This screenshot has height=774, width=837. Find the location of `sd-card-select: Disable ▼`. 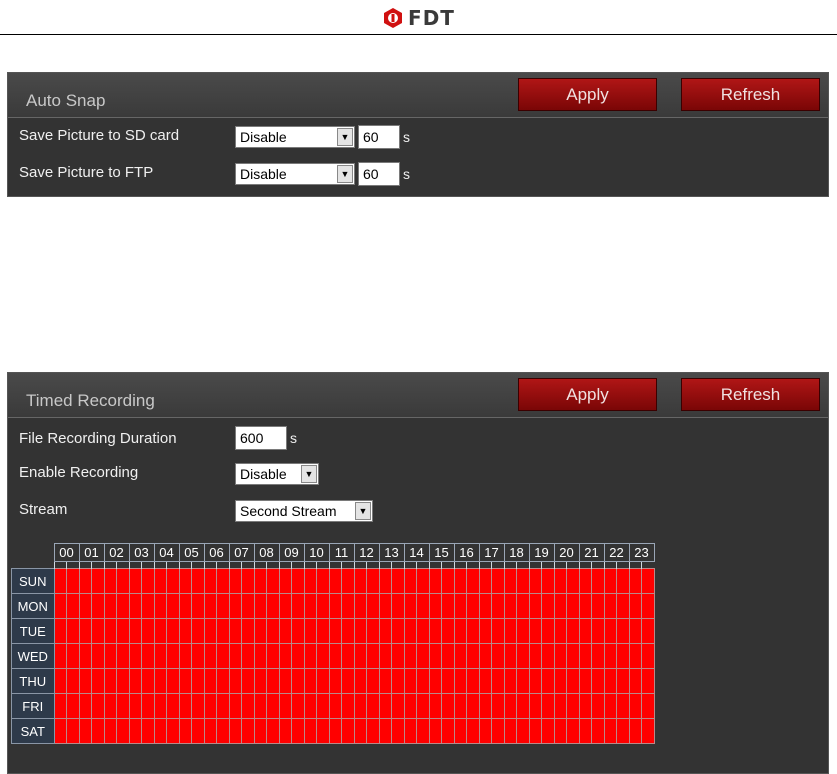

sd-card-select: Disable ▼ is located at coordinates (295, 137).